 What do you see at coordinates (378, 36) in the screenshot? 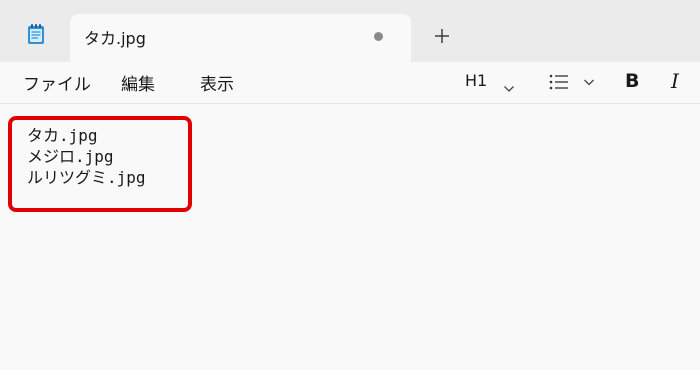
I see `unsaved-dot-icon` at bounding box center [378, 36].